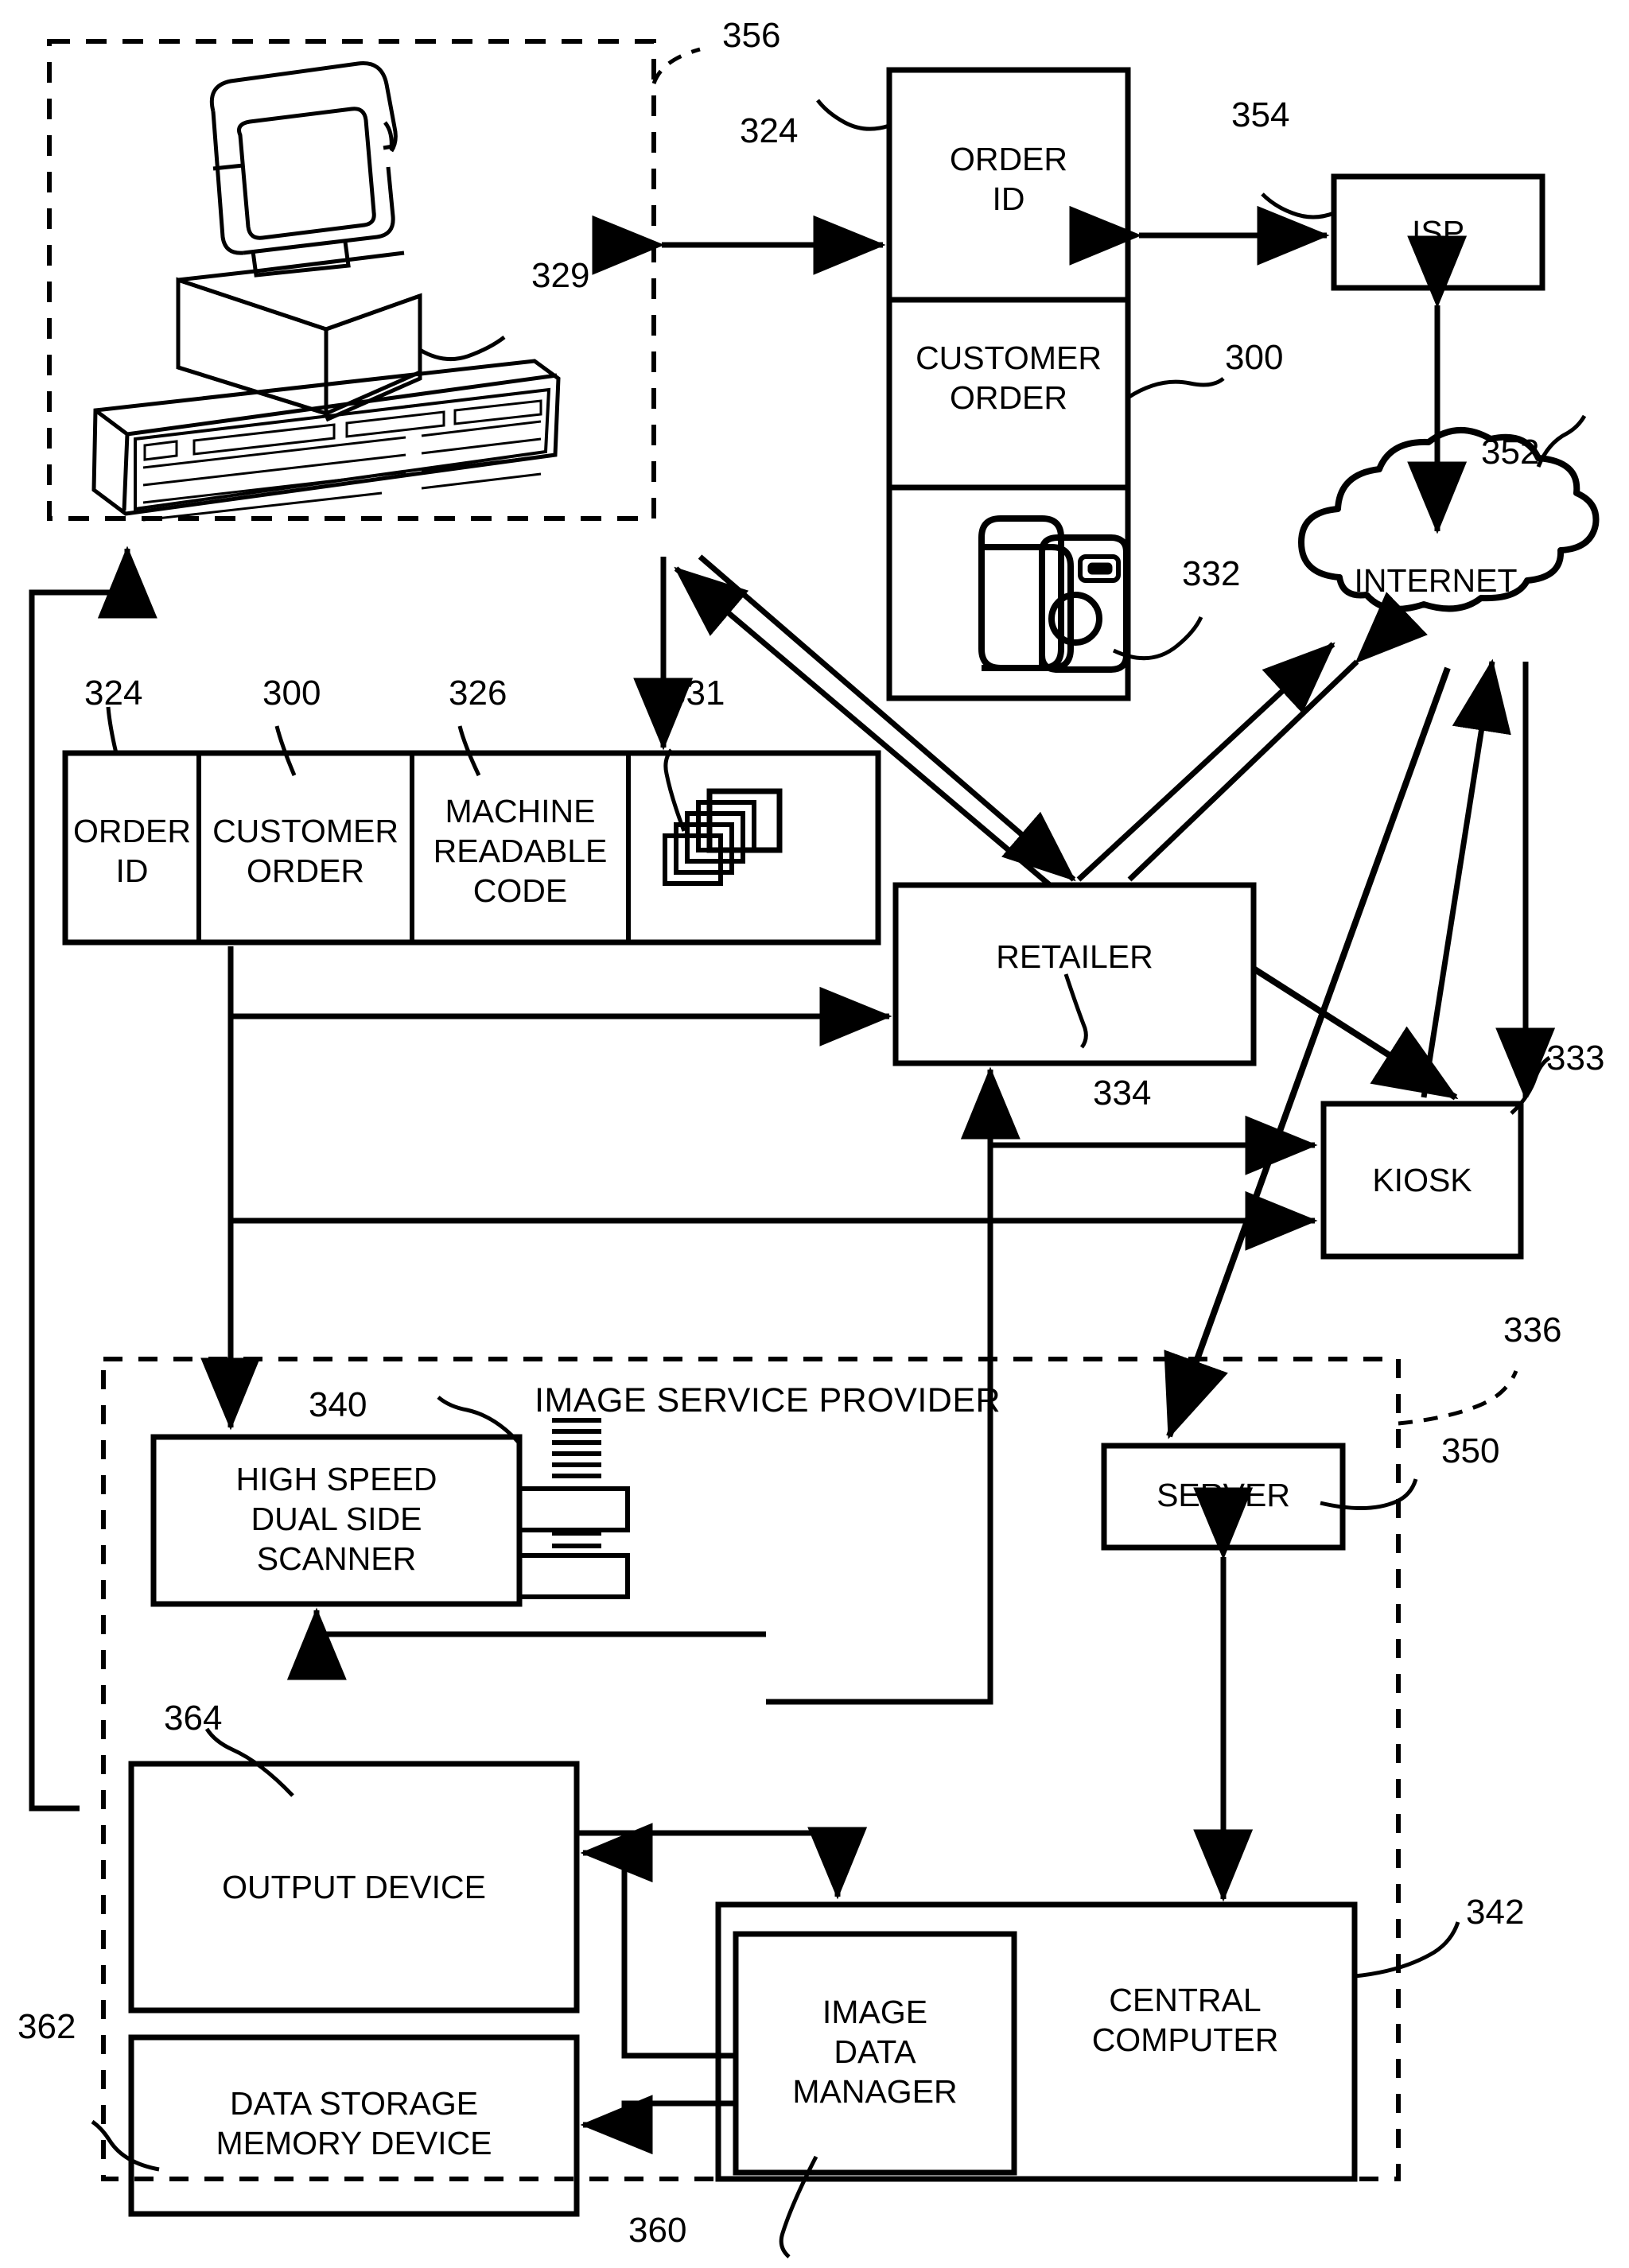 The image size is (1629, 2268). Describe the element at coordinates (336, 1518) in the screenshot. I see `scanner-label: HIGH SPEED DUAL SIDE SCANNER` at that location.